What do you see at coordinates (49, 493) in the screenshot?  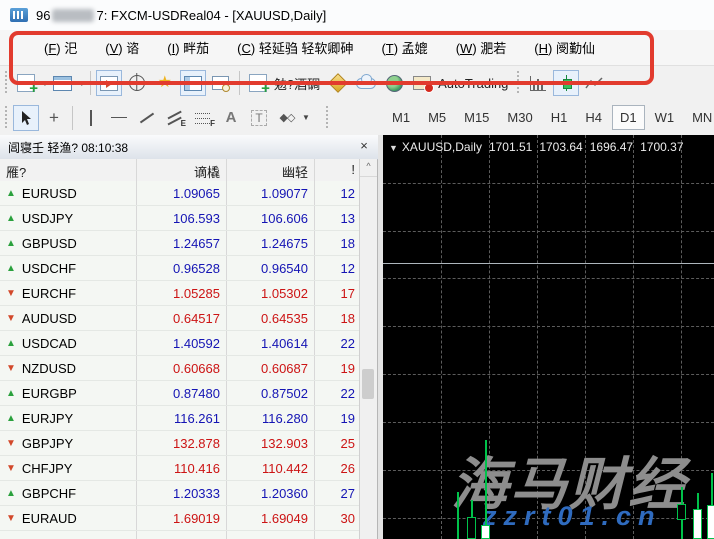 I see `symbol-name: GBPCHF` at bounding box center [49, 493].